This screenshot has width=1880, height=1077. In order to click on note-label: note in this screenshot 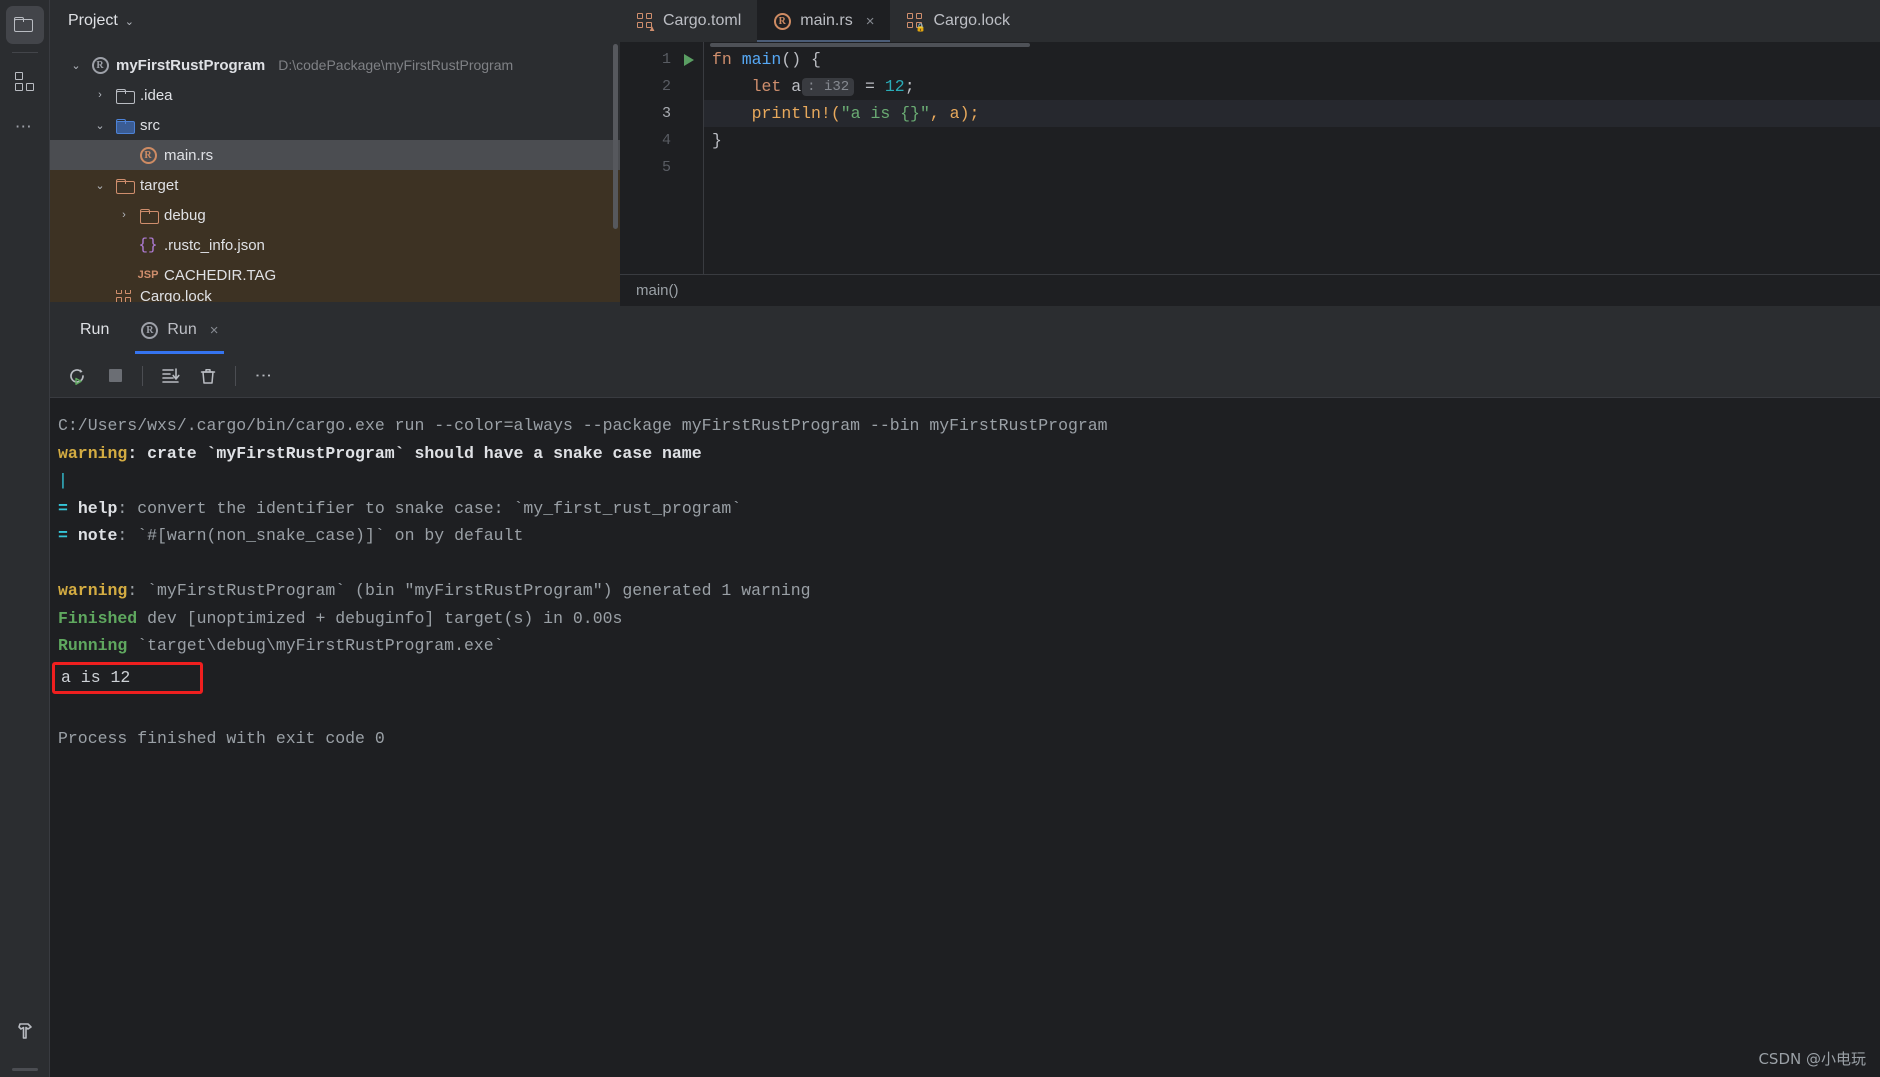, I will do `click(97, 535)`.